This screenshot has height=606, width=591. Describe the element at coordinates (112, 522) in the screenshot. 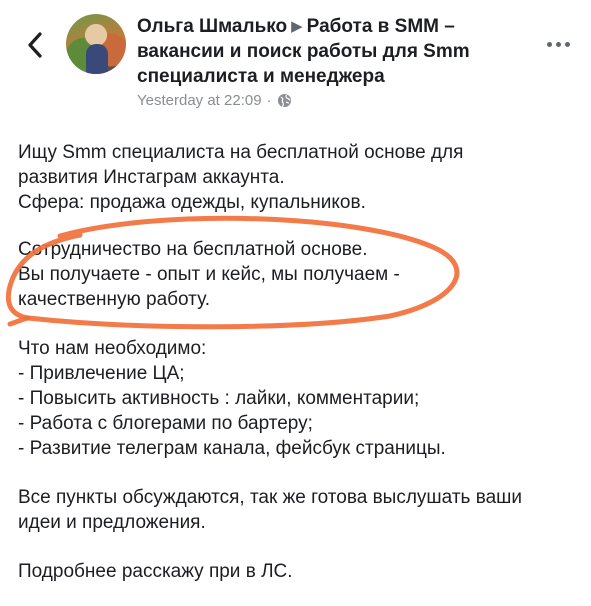

I see `post-line: идеи и предложения.` at that location.